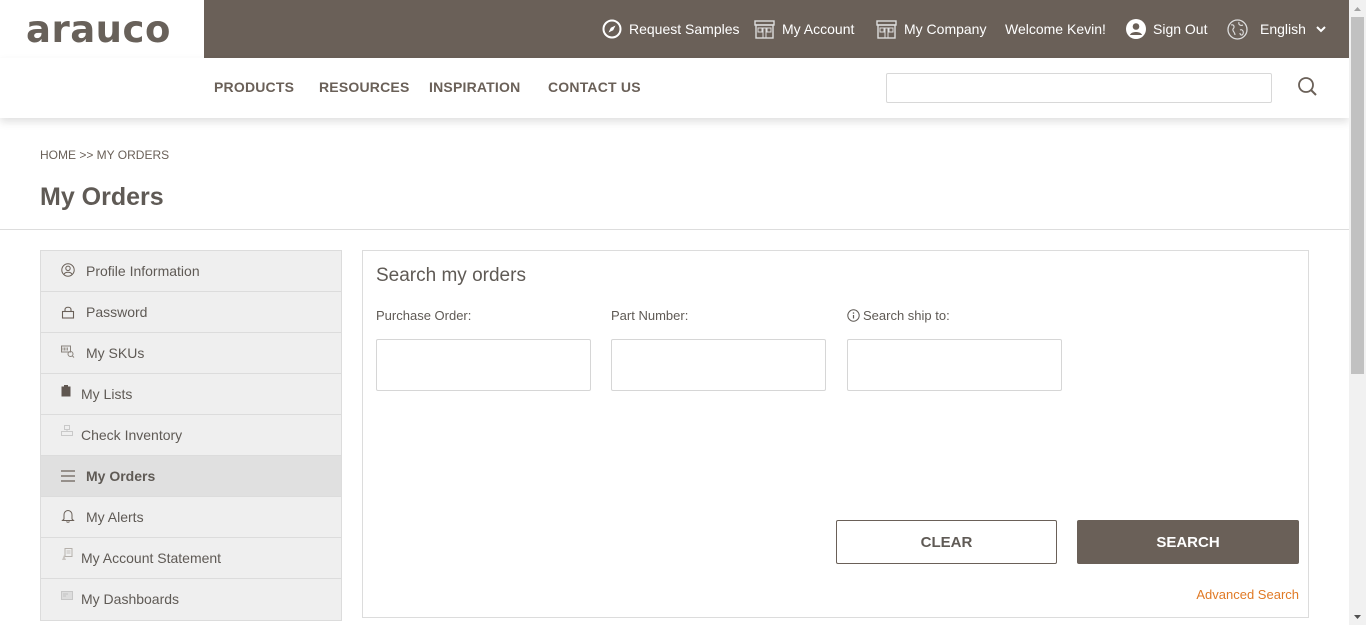  I want to click on search-ship-to-text: Search ship to:, so click(906, 315).